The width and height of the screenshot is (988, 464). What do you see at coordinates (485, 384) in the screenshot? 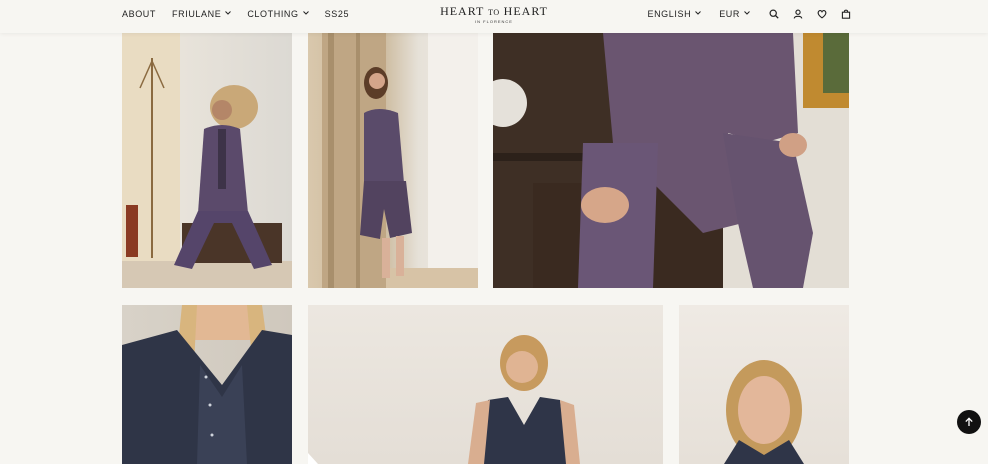
I see `product-photo-navy-vest-leaning` at bounding box center [485, 384].